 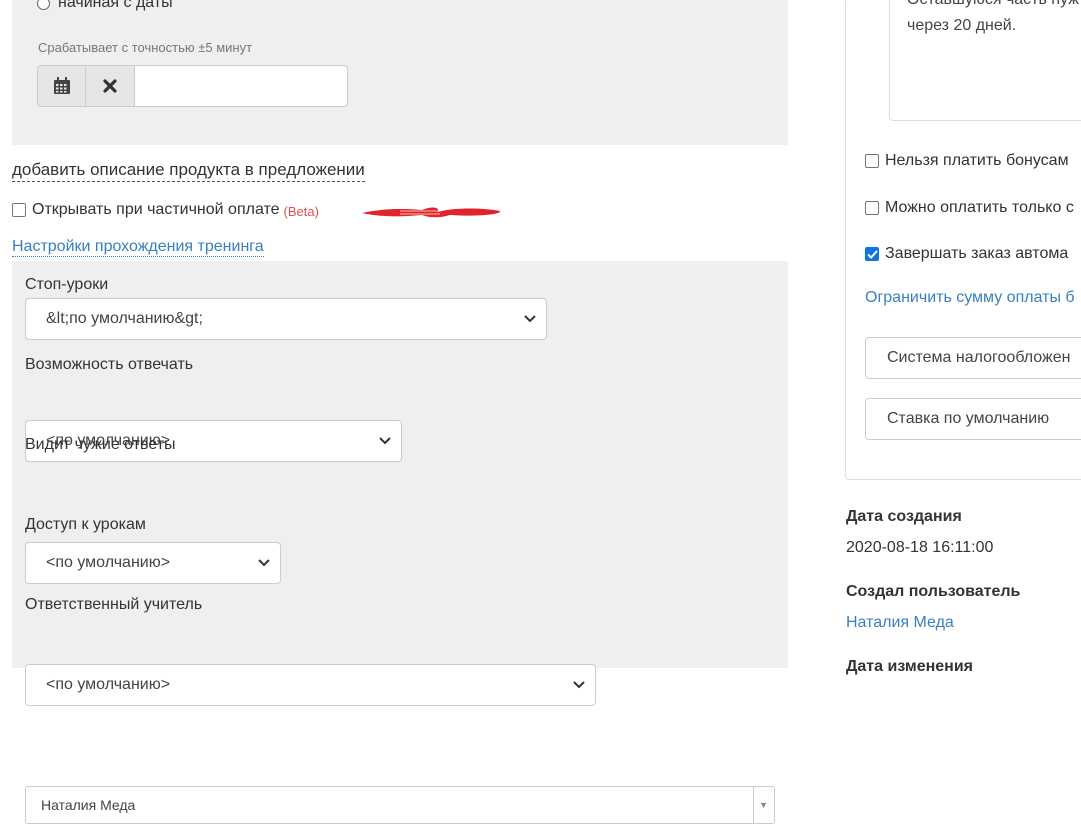 I want to click on no-bonus-row: Нельзя платить бонусам, so click(x=967, y=161).